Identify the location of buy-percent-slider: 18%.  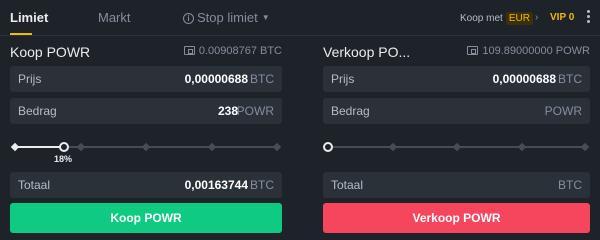
(146, 152).